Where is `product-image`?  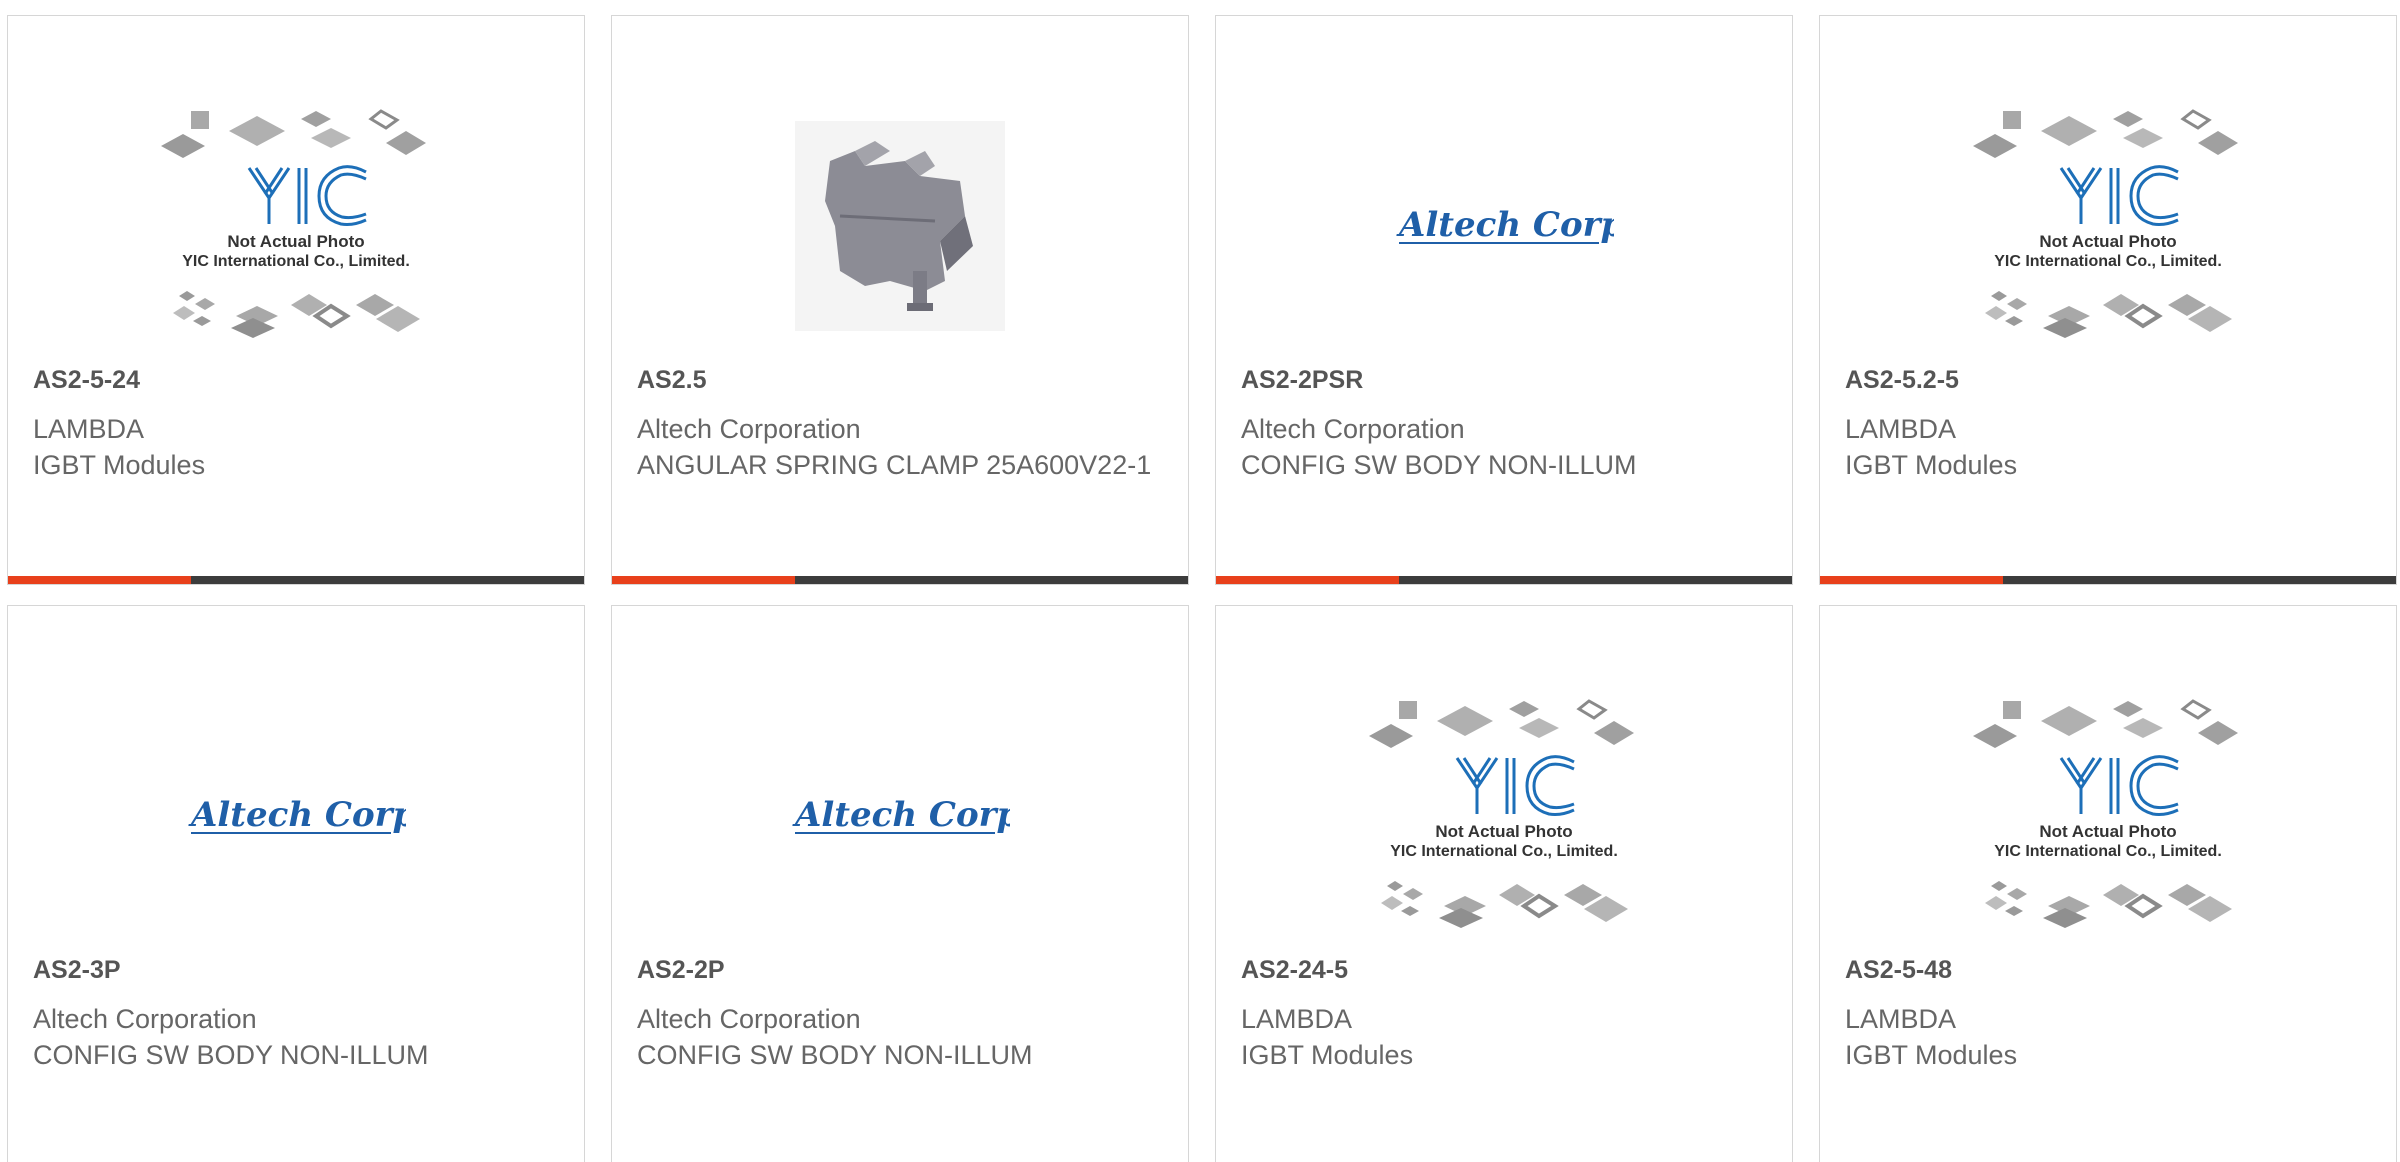
product-image is located at coordinates (900, 226).